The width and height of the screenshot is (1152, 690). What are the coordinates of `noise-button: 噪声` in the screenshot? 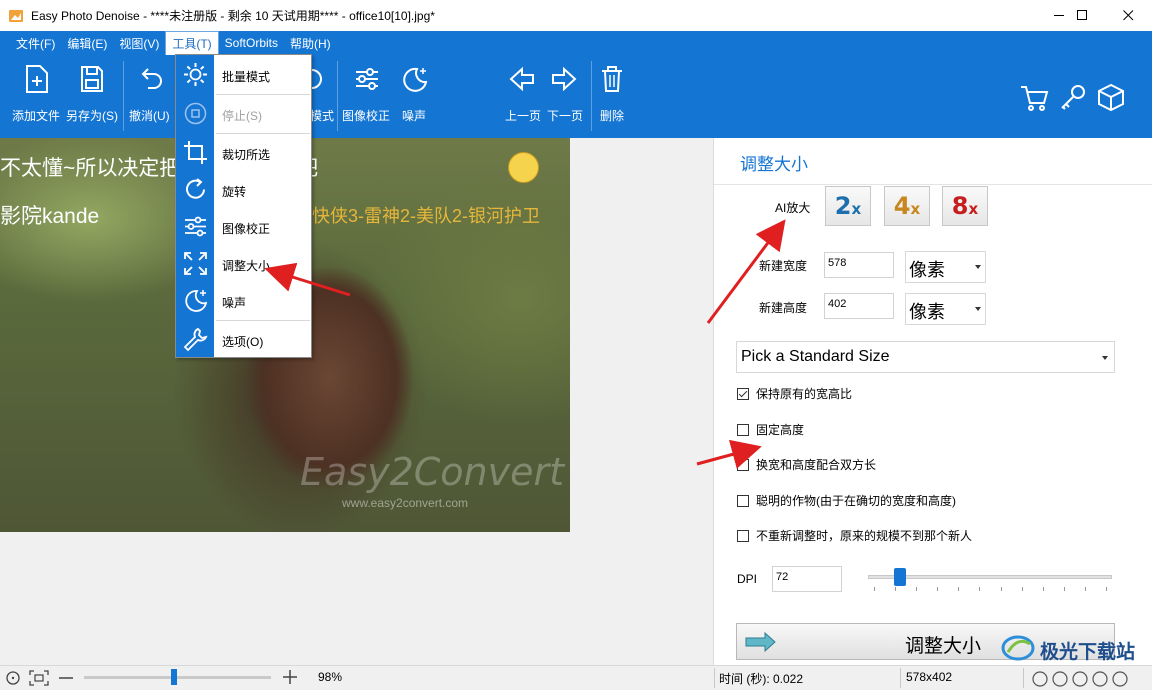 It's located at (415, 96).